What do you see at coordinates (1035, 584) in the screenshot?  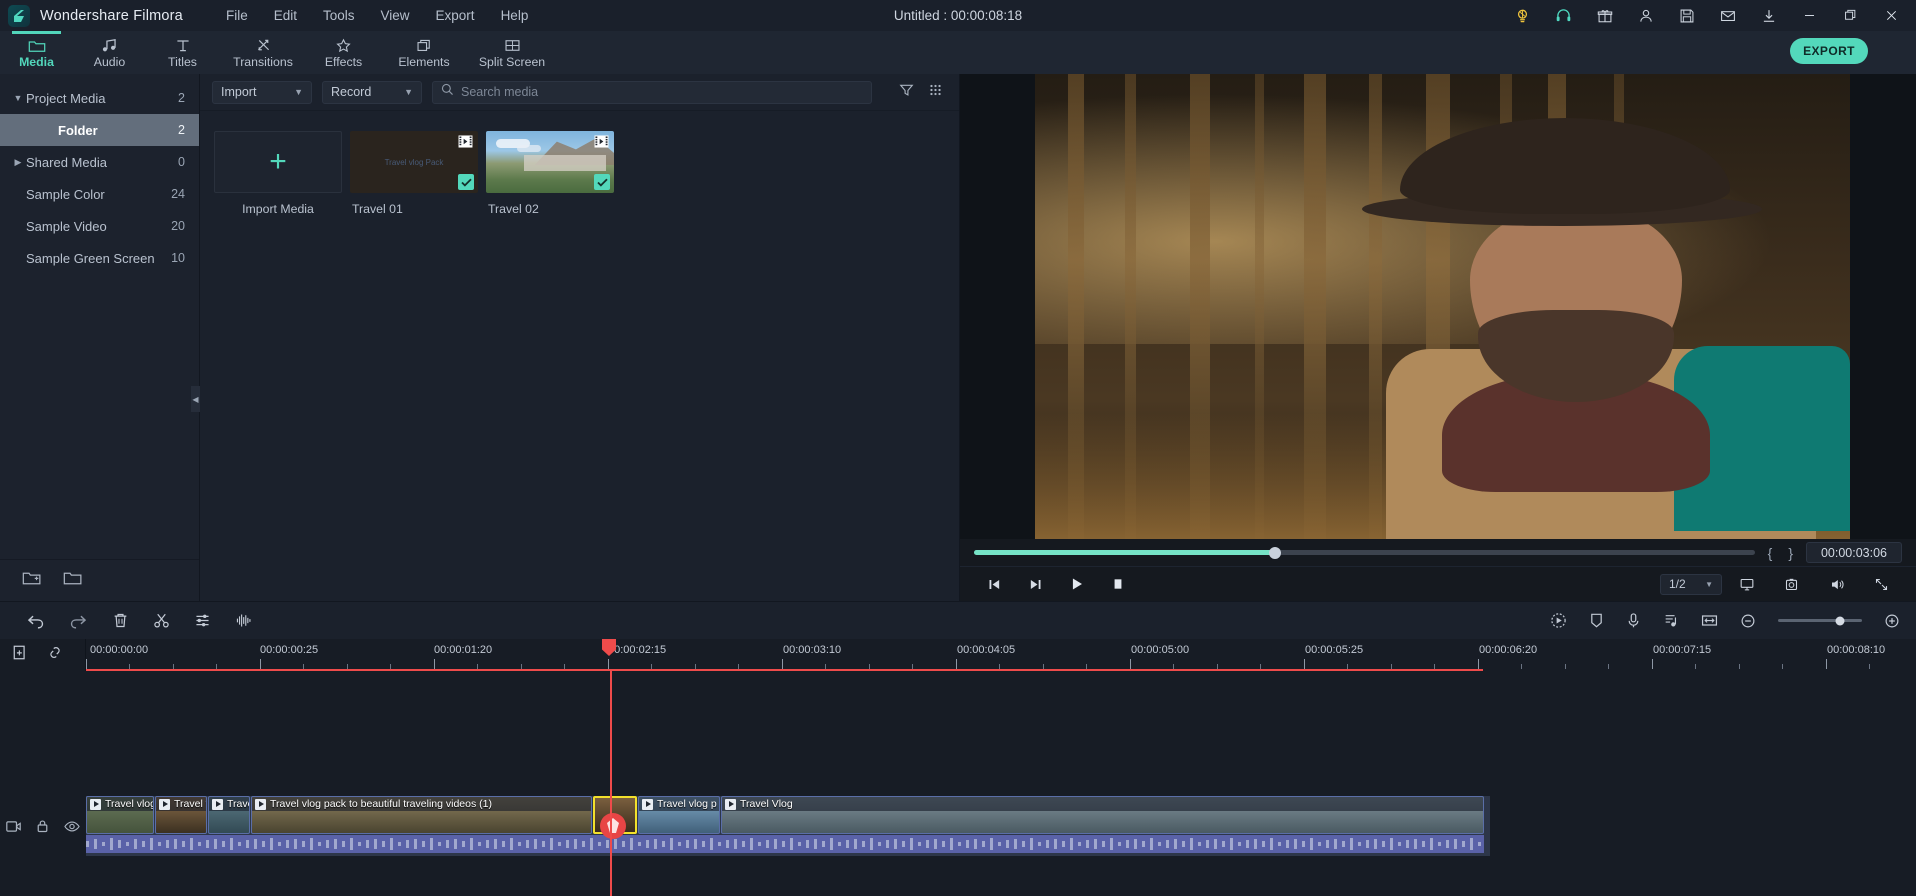 I see `next-frame-button` at bounding box center [1035, 584].